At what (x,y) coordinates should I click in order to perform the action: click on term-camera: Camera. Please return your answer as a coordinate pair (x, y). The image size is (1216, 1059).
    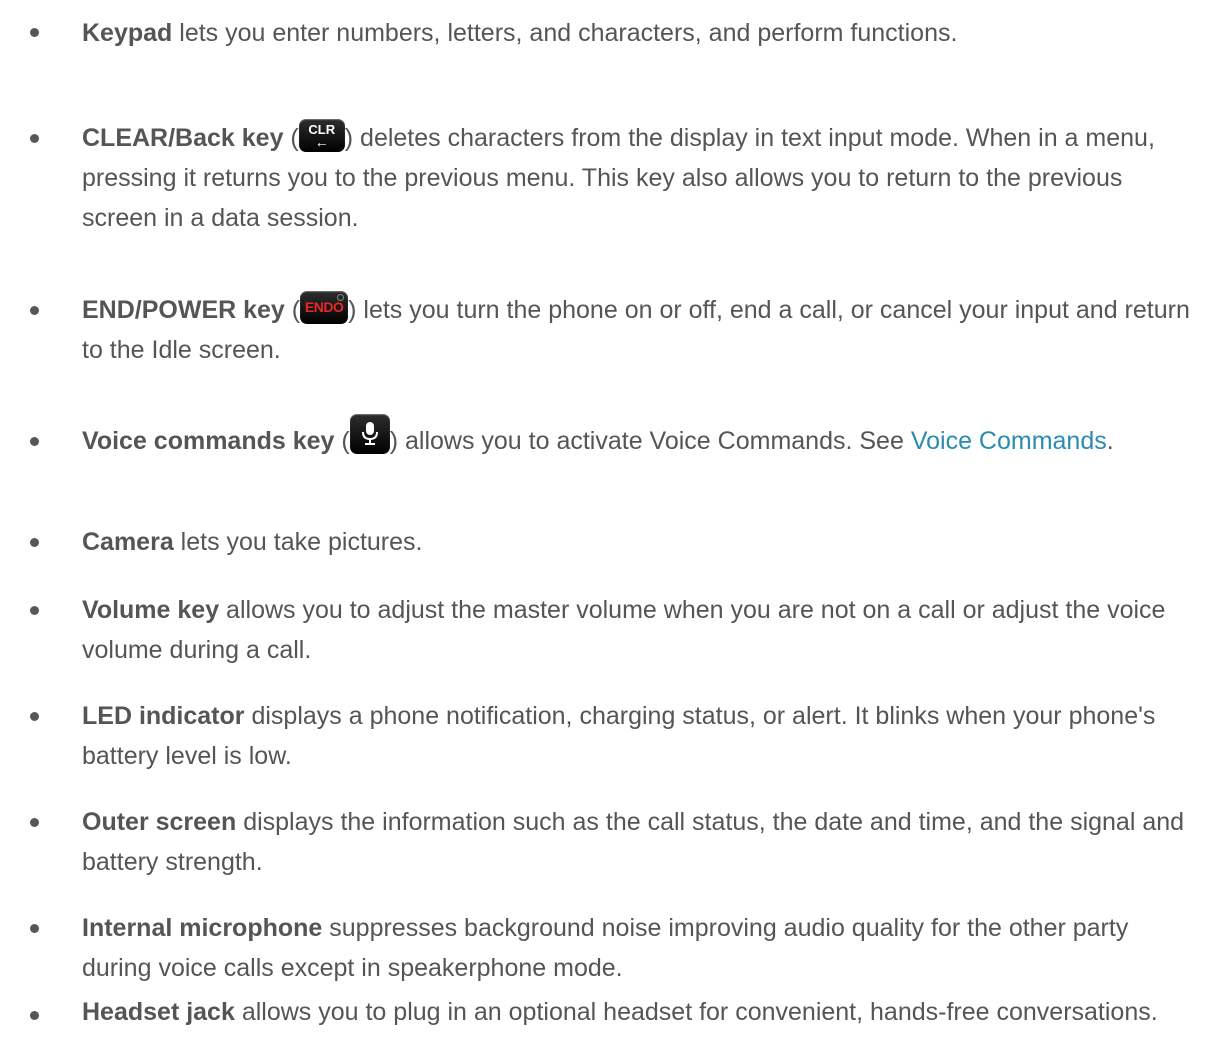
    Looking at the image, I should click on (128, 542).